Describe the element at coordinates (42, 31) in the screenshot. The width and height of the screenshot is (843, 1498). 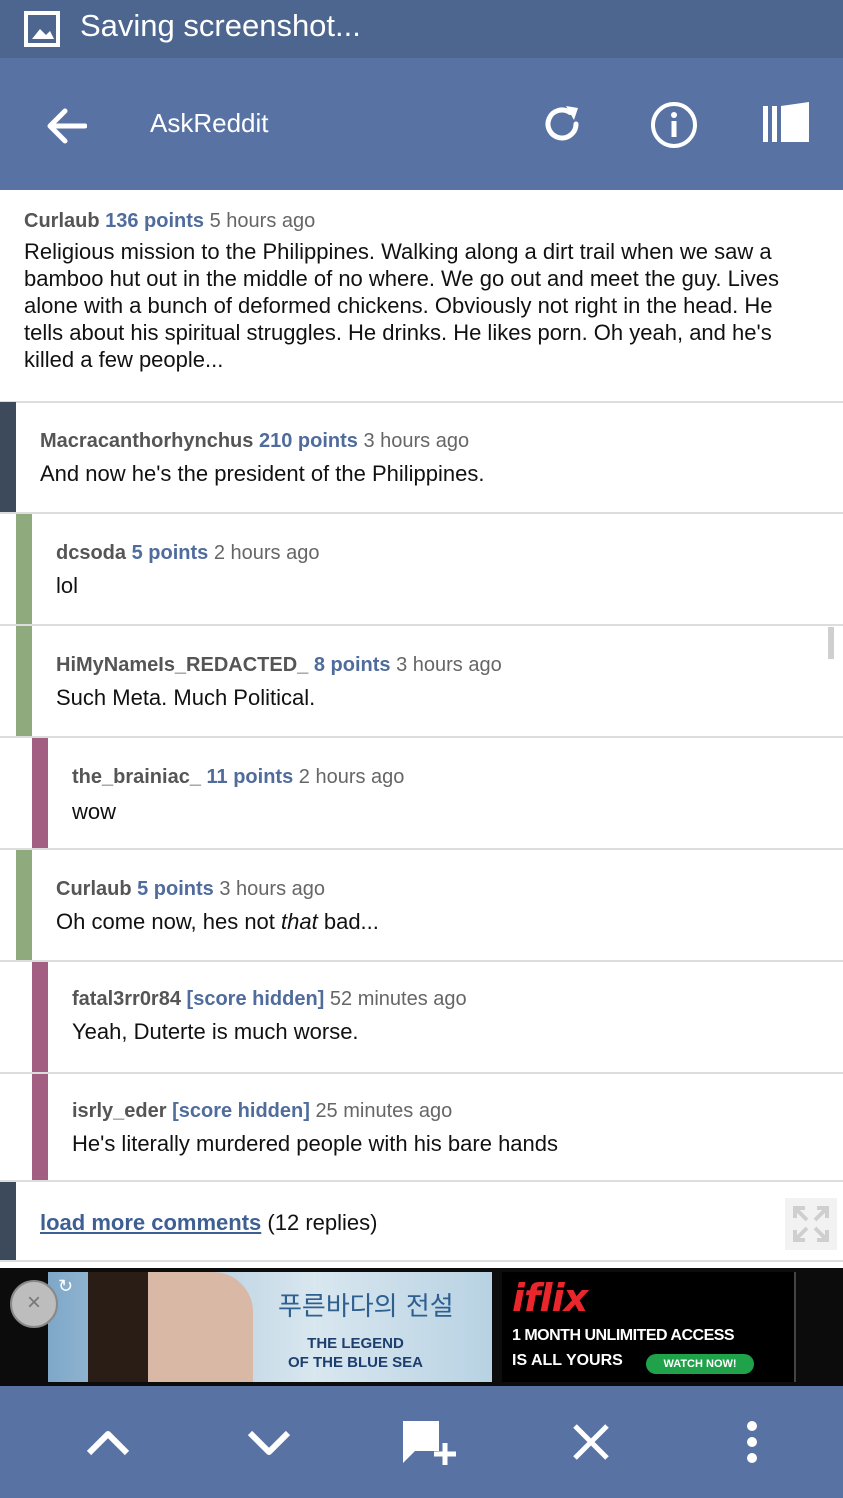
I see `image-icon` at that location.